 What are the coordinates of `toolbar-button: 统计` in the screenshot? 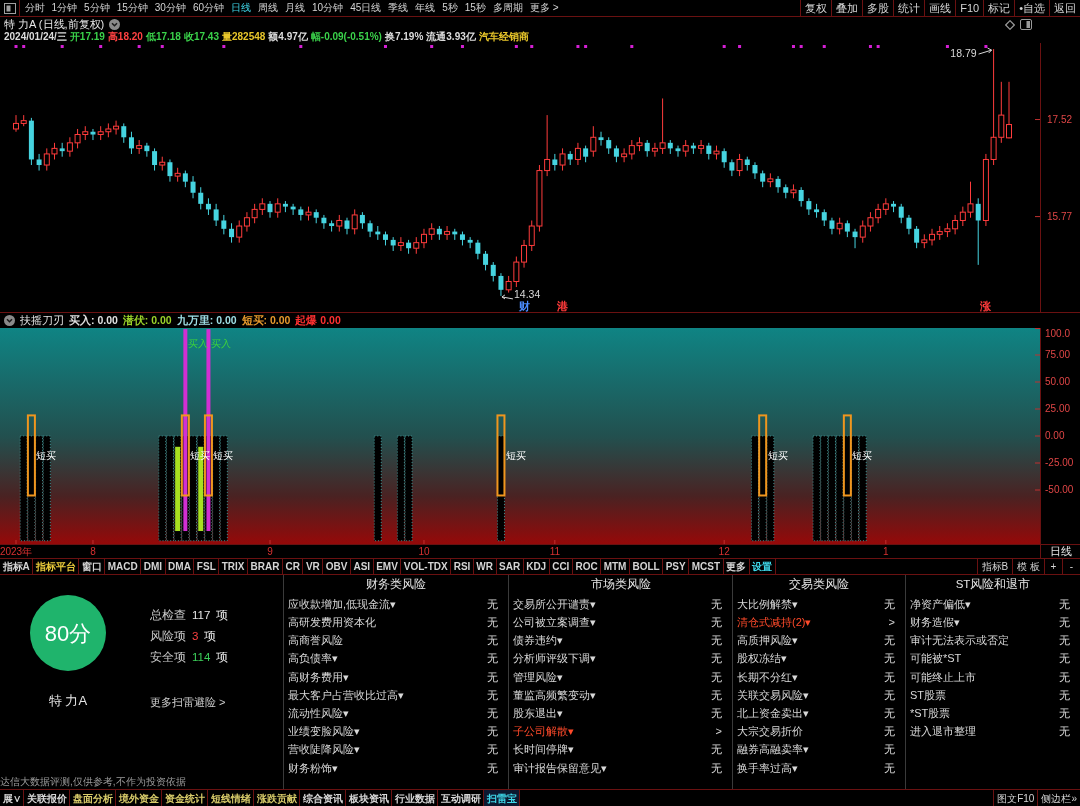 It's located at (909, 8).